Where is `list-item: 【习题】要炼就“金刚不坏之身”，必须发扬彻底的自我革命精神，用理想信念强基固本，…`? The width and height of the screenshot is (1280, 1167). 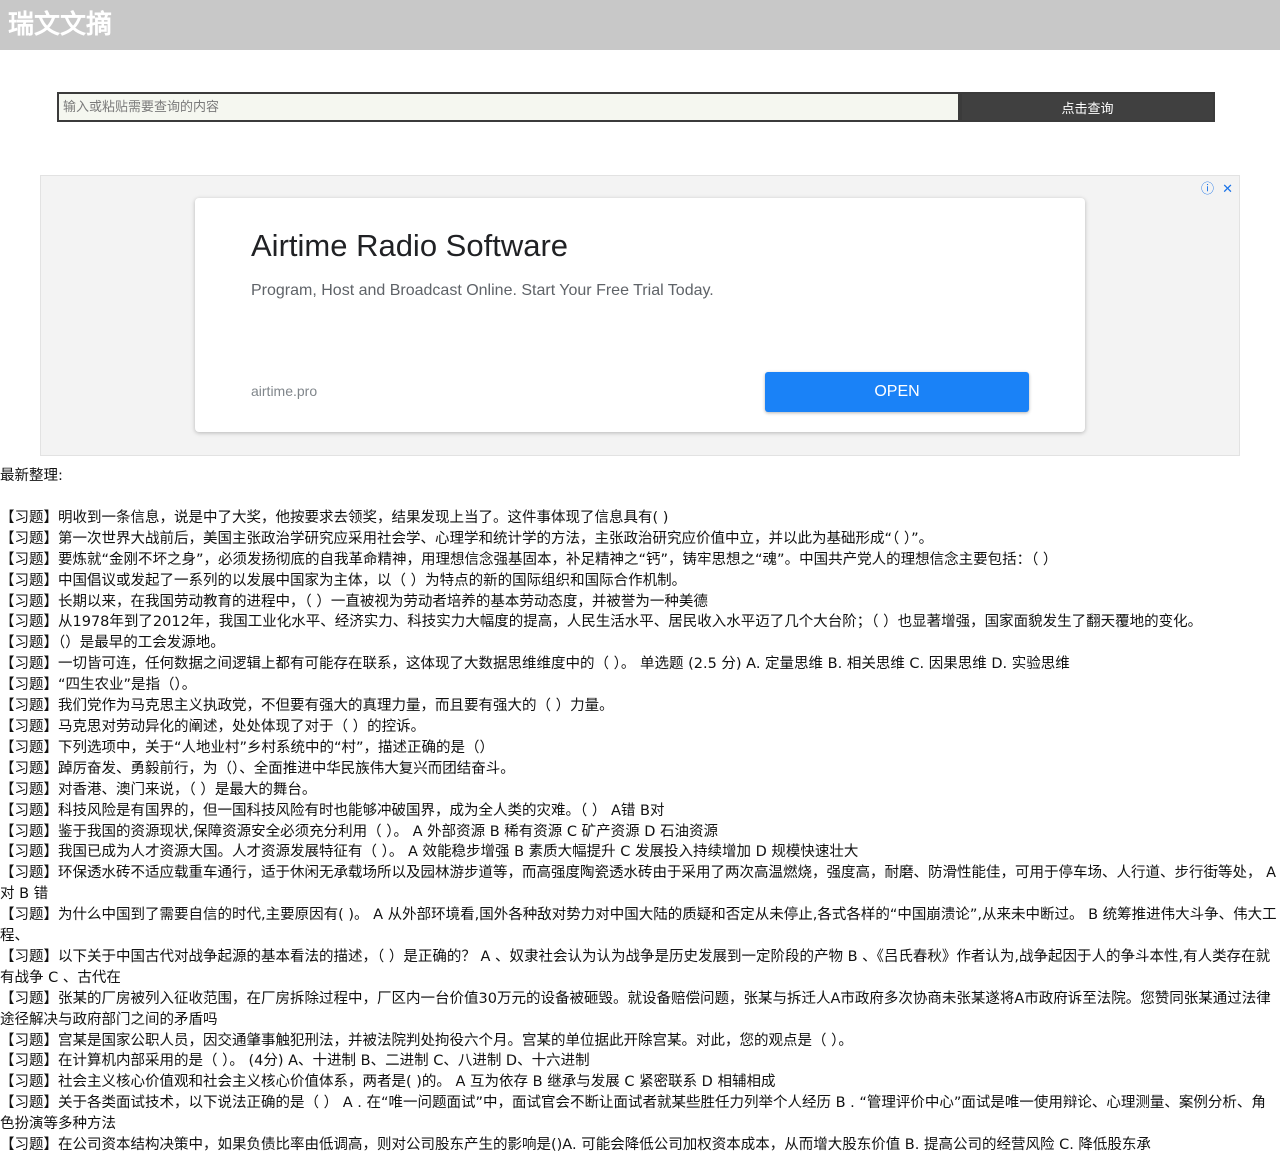 list-item: 【习题】要炼就“金刚不坏之身”，必须发扬彻底的自我革命精神，用理想信念强基固本，… is located at coordinates (640, 560).